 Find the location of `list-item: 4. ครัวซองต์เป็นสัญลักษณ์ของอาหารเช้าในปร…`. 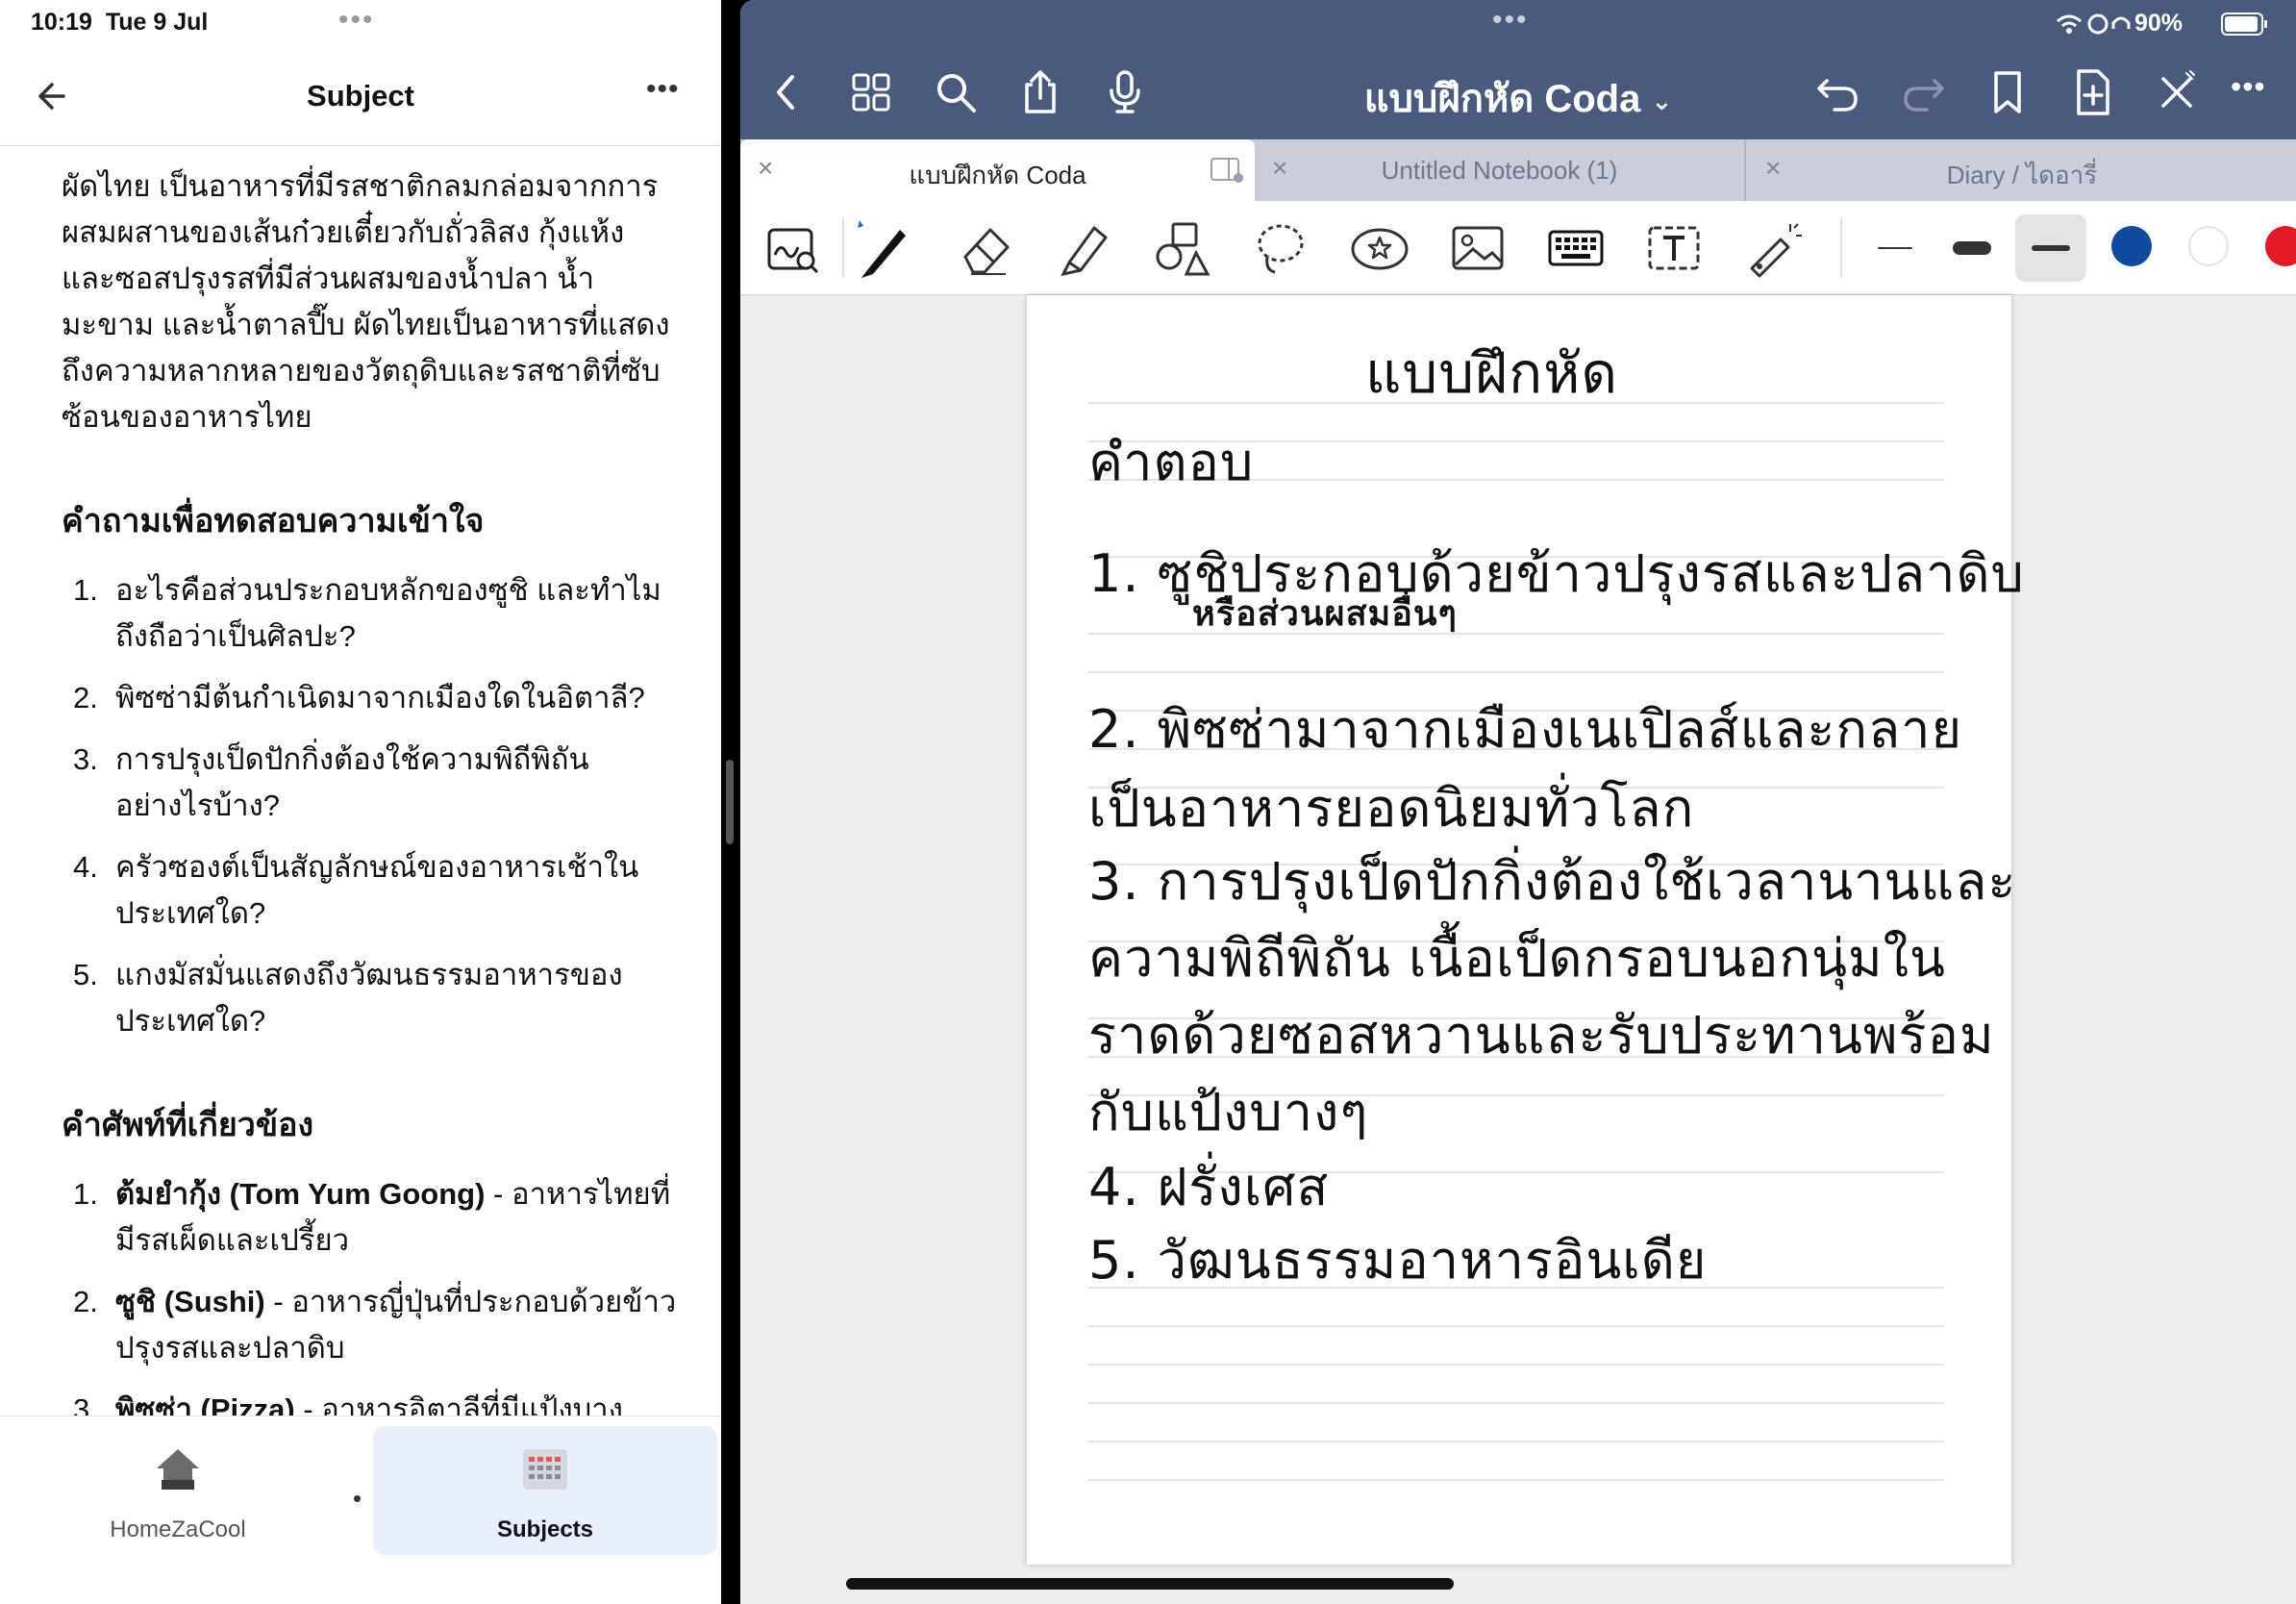

list-item: 4. ครัวซองต์เป็นสัญลักษณ์ของอาหารเช้าในปร… is located at coordinates (356, 890).